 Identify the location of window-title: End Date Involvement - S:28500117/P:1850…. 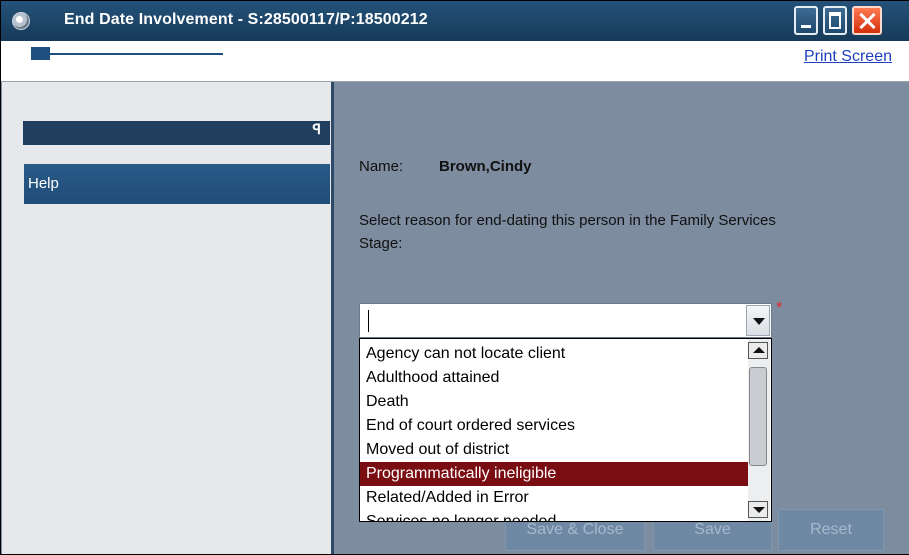
(246, 19).